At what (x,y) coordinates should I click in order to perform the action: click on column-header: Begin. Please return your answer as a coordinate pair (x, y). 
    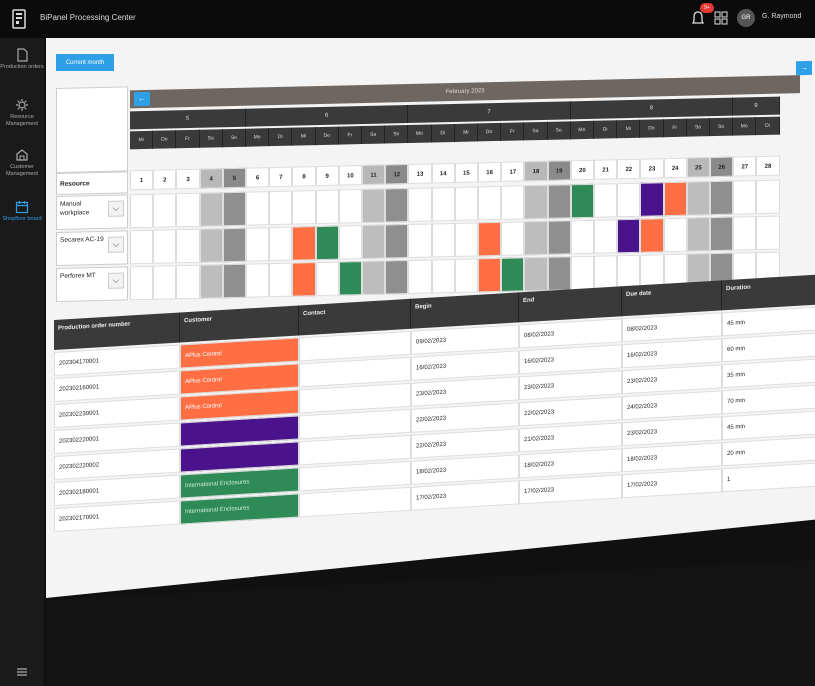
    Looking at the image, I should click on (465, 310).